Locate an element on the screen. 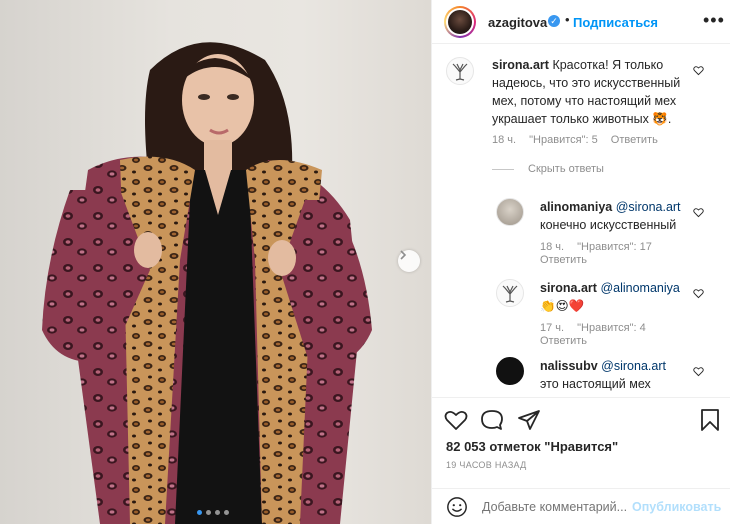 Image resolution: width=730 pixels, height=524 pixels. like-comment-heart-icon is located at coordinates (698, 70).